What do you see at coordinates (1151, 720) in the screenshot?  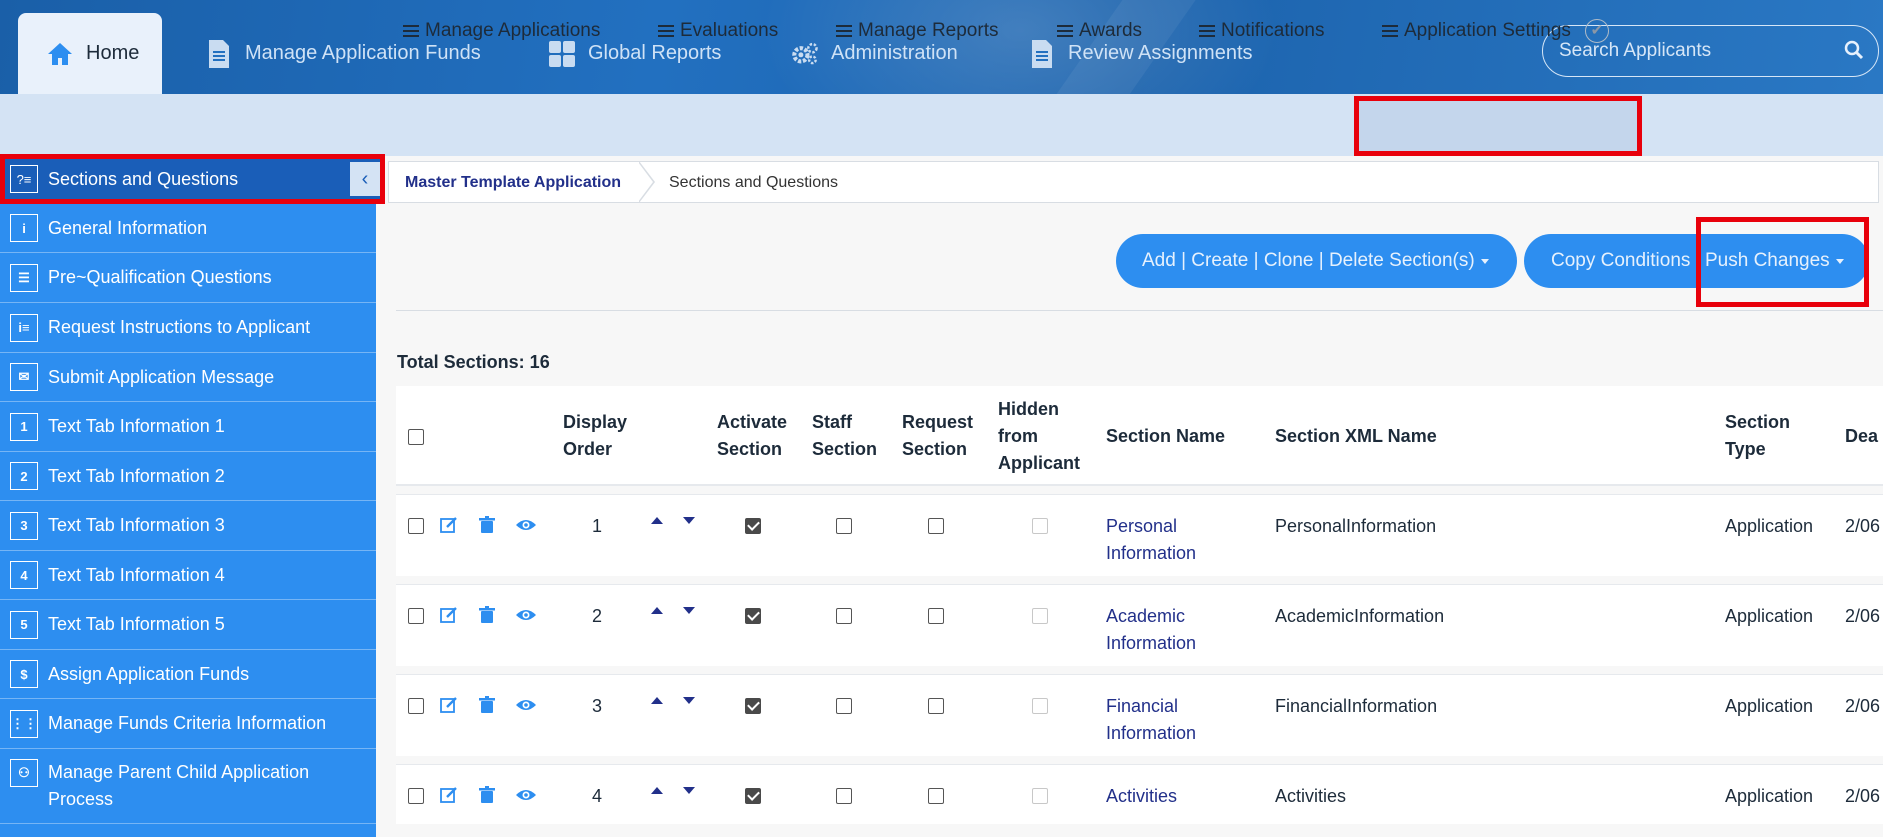 I see `section-name-link: Financial Information` at bounding box center [1151, 720].